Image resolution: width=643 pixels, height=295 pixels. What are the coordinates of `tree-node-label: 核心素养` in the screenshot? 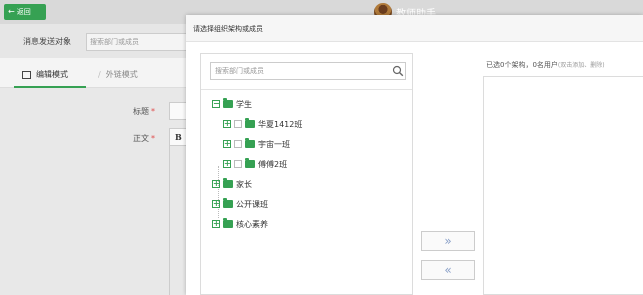 It's located at (252, 224).